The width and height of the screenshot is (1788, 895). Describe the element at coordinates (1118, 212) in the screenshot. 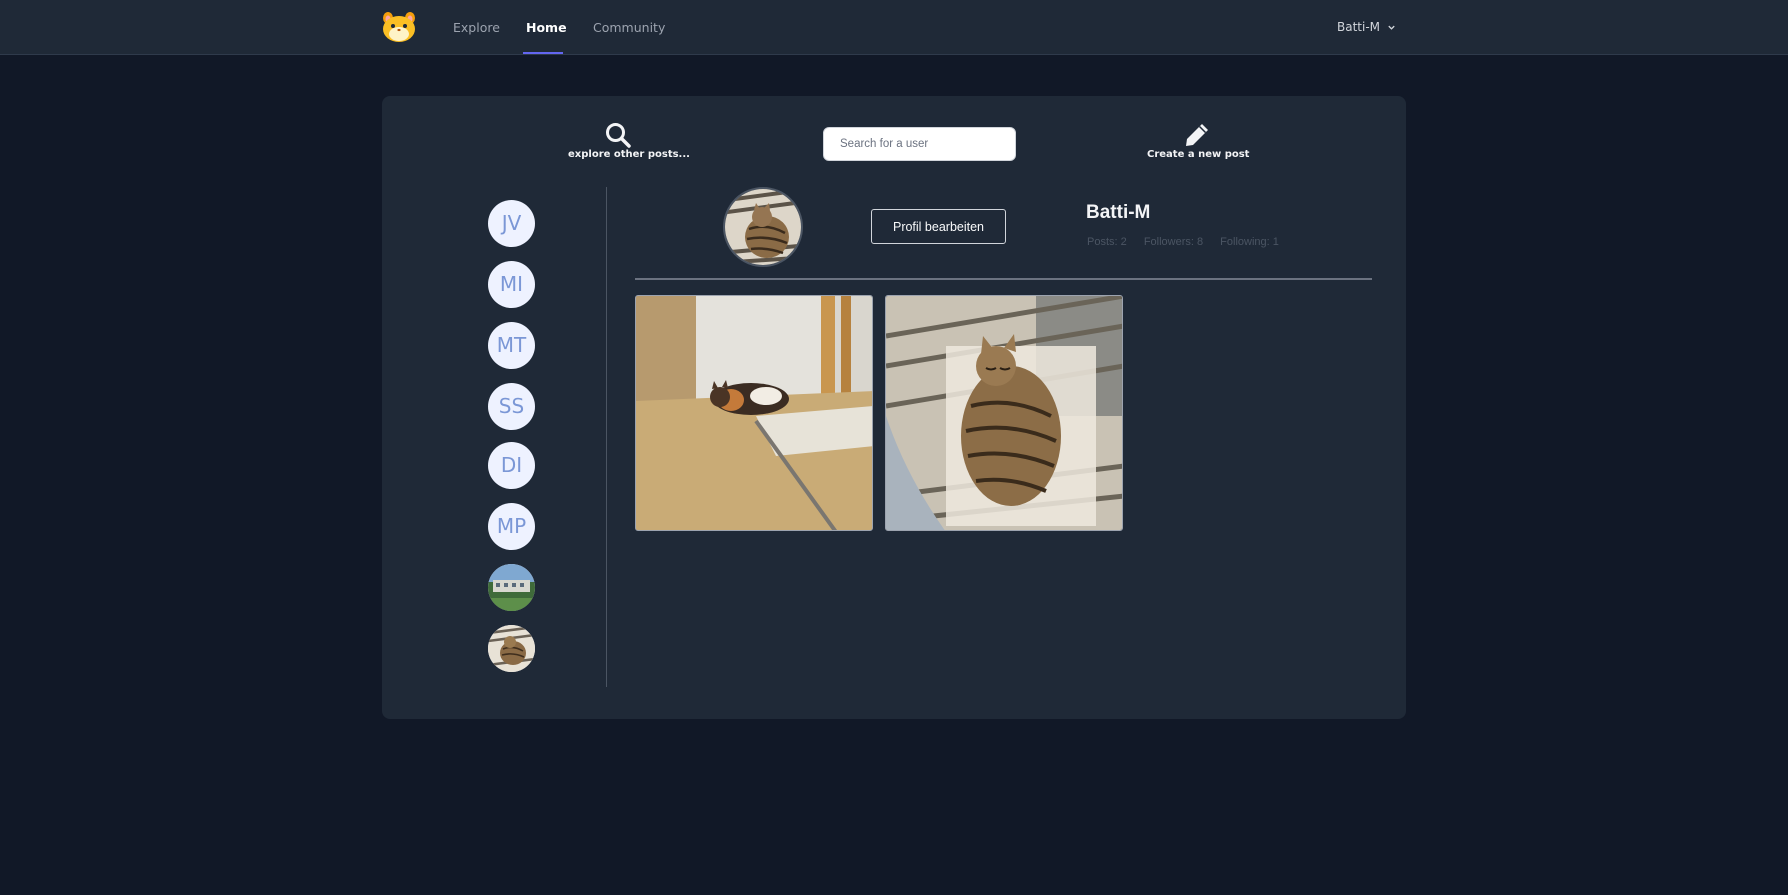

I see `profile-username: Batti-M` at that location.